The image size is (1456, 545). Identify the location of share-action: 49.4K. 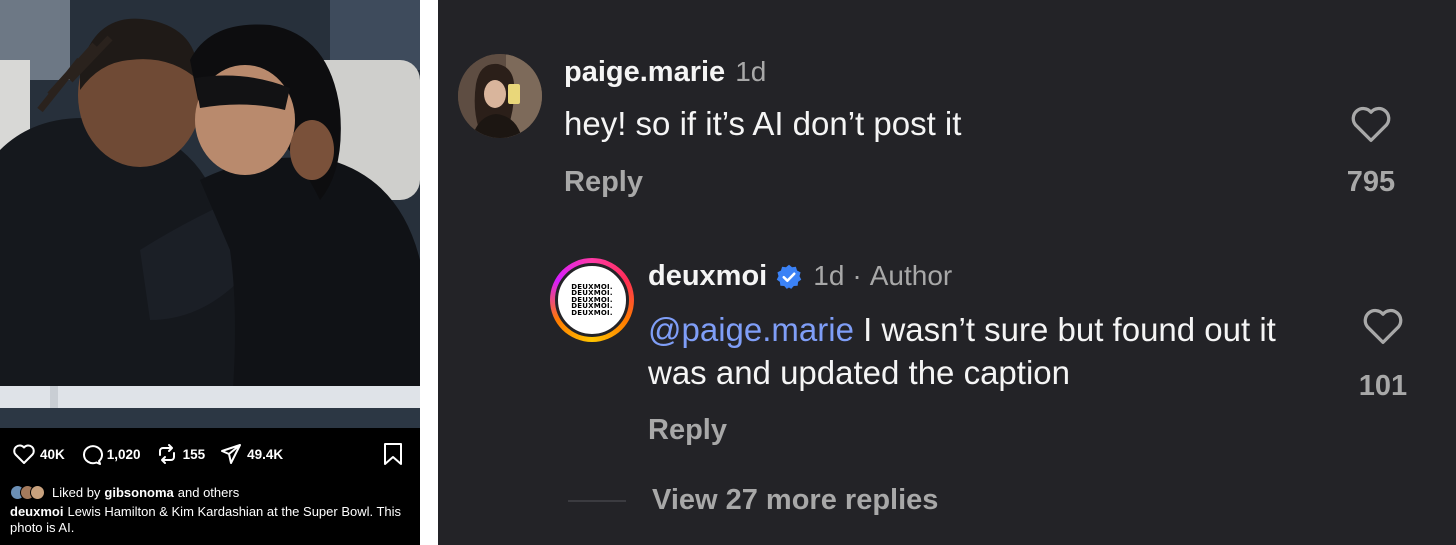
(251, 454).